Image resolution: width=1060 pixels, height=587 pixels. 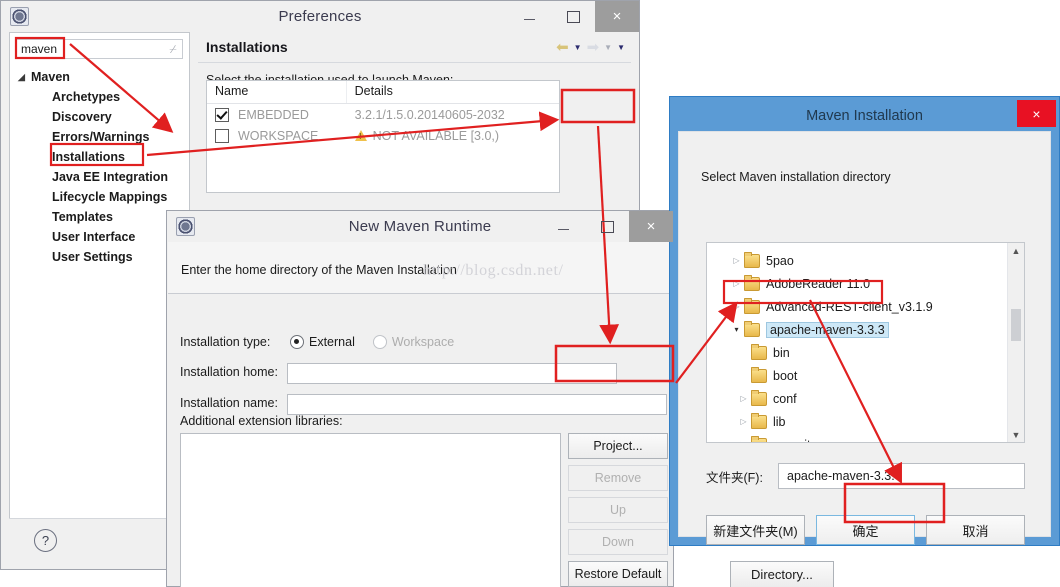 What do you see at coordinates (865, 283) in the screenshot?
I see `tree-node-adobereader: ▷ AdobeReader 11.0` at bounding box center [865, 283].